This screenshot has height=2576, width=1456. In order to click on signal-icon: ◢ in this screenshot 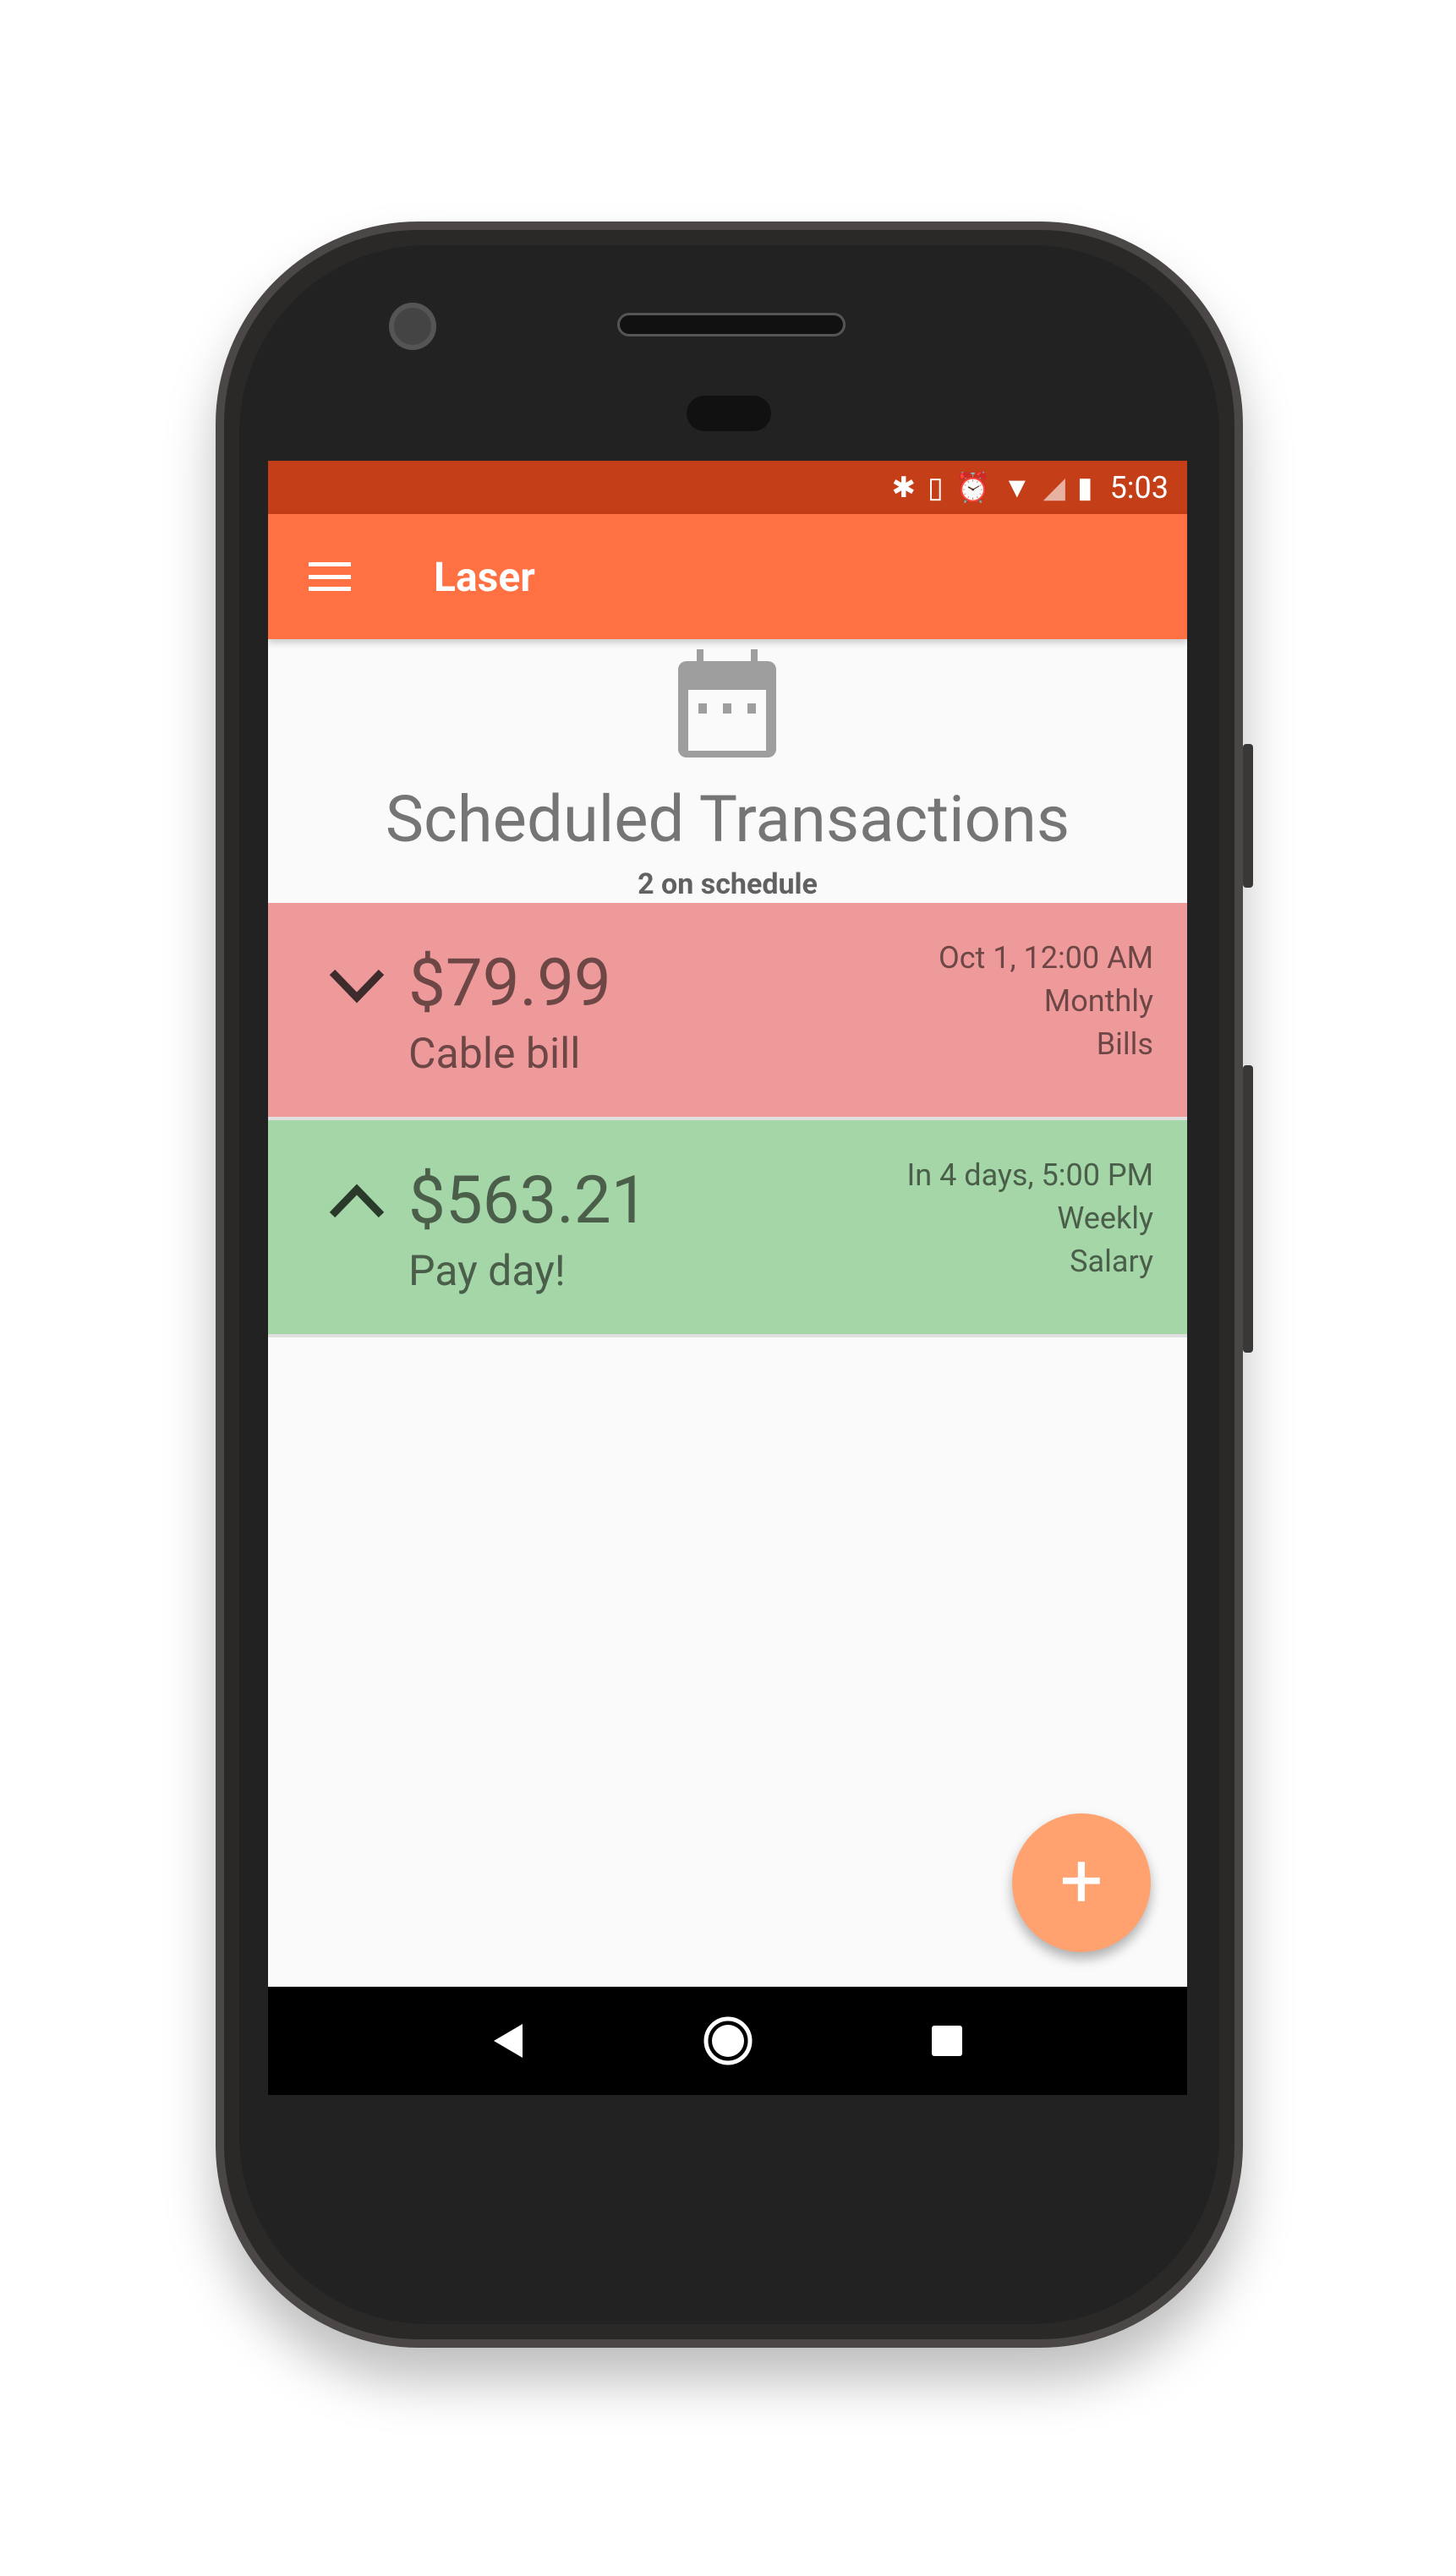, I will do `click(1054, 488)`.